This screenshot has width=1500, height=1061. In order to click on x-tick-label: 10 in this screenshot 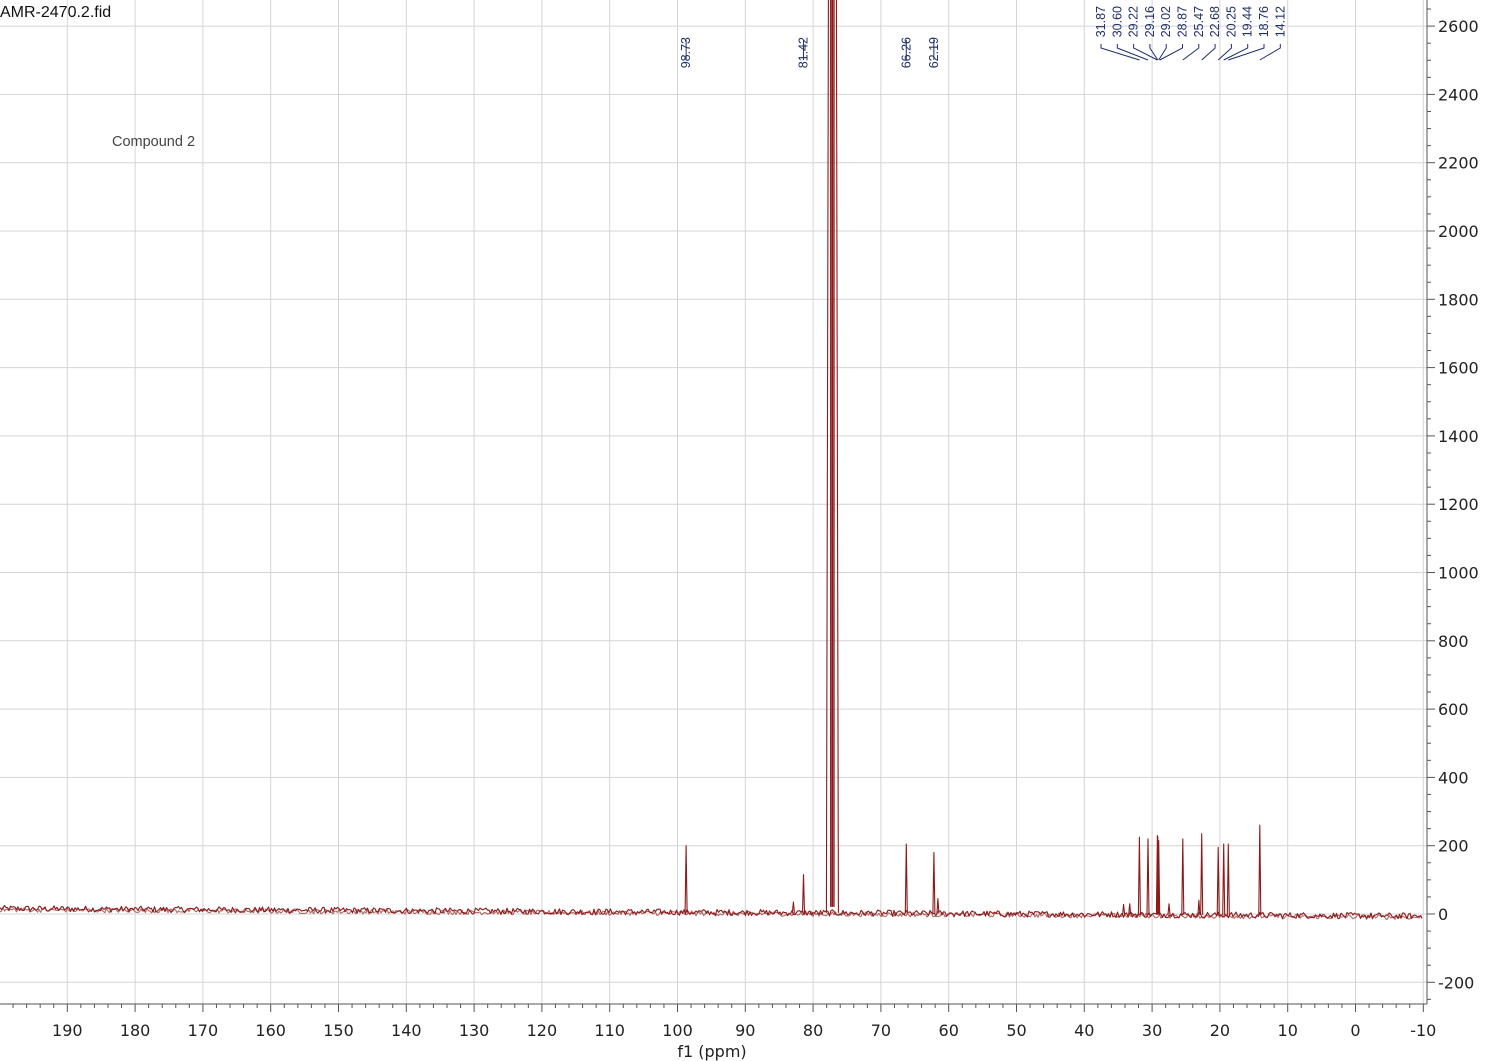, I will do `click(1288, 1030)`.